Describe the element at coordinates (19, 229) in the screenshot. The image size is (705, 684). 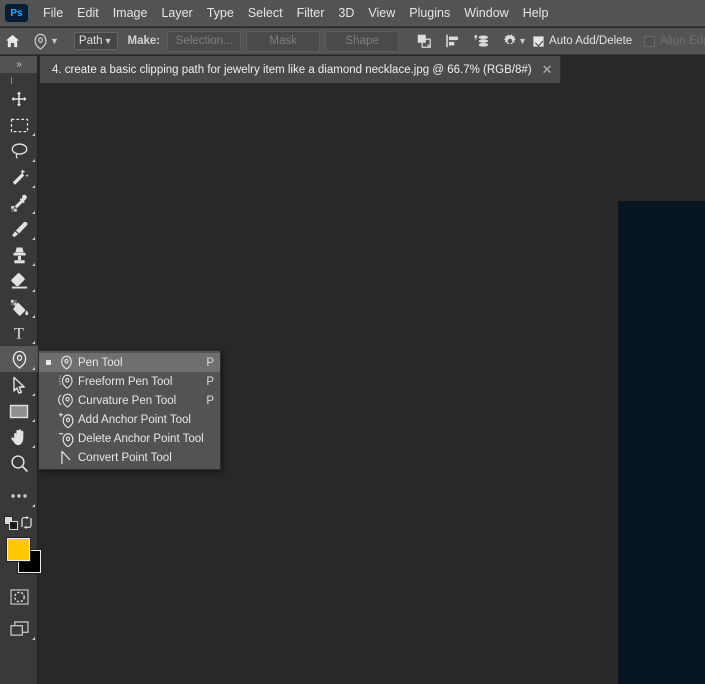
I see `tool-brush` at that location.